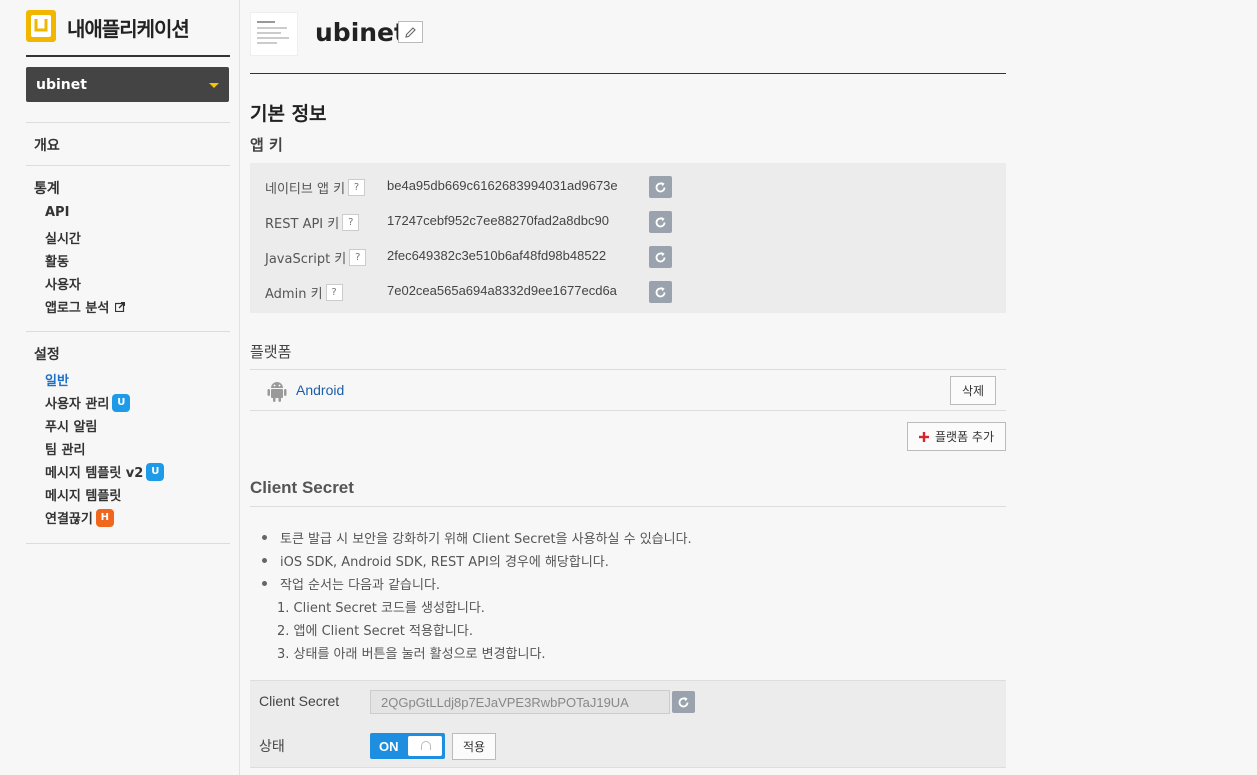 Image resolution: width=1257 pixels, height=775 pixels. I want to click on nav-item-push-notification: 푸시 알림, so click(71, 425).